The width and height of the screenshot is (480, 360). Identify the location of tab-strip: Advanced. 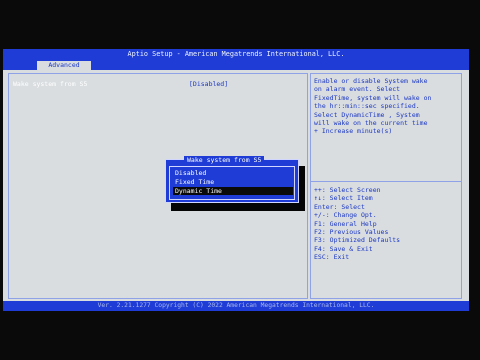
(236, 65).